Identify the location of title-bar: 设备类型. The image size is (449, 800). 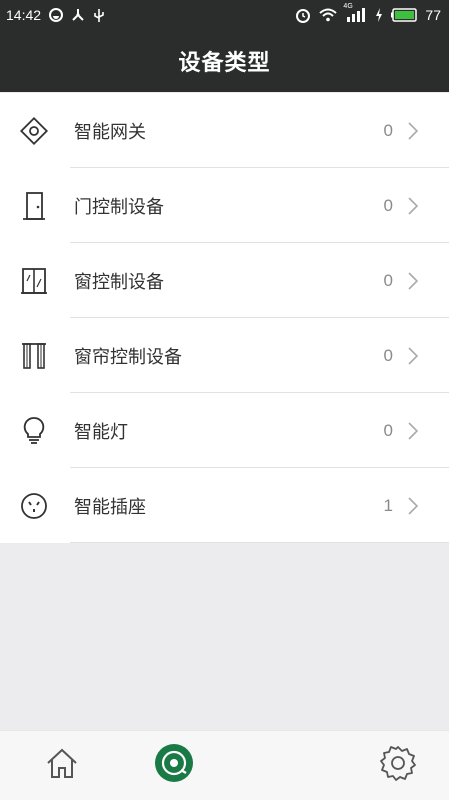
(224, 61).